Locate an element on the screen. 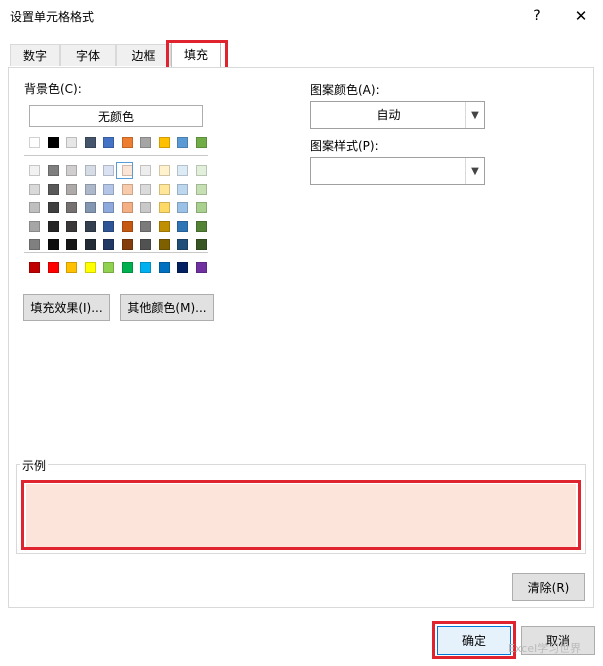  background-color-label: 背景色(C): is located at coordinates (53, 89).